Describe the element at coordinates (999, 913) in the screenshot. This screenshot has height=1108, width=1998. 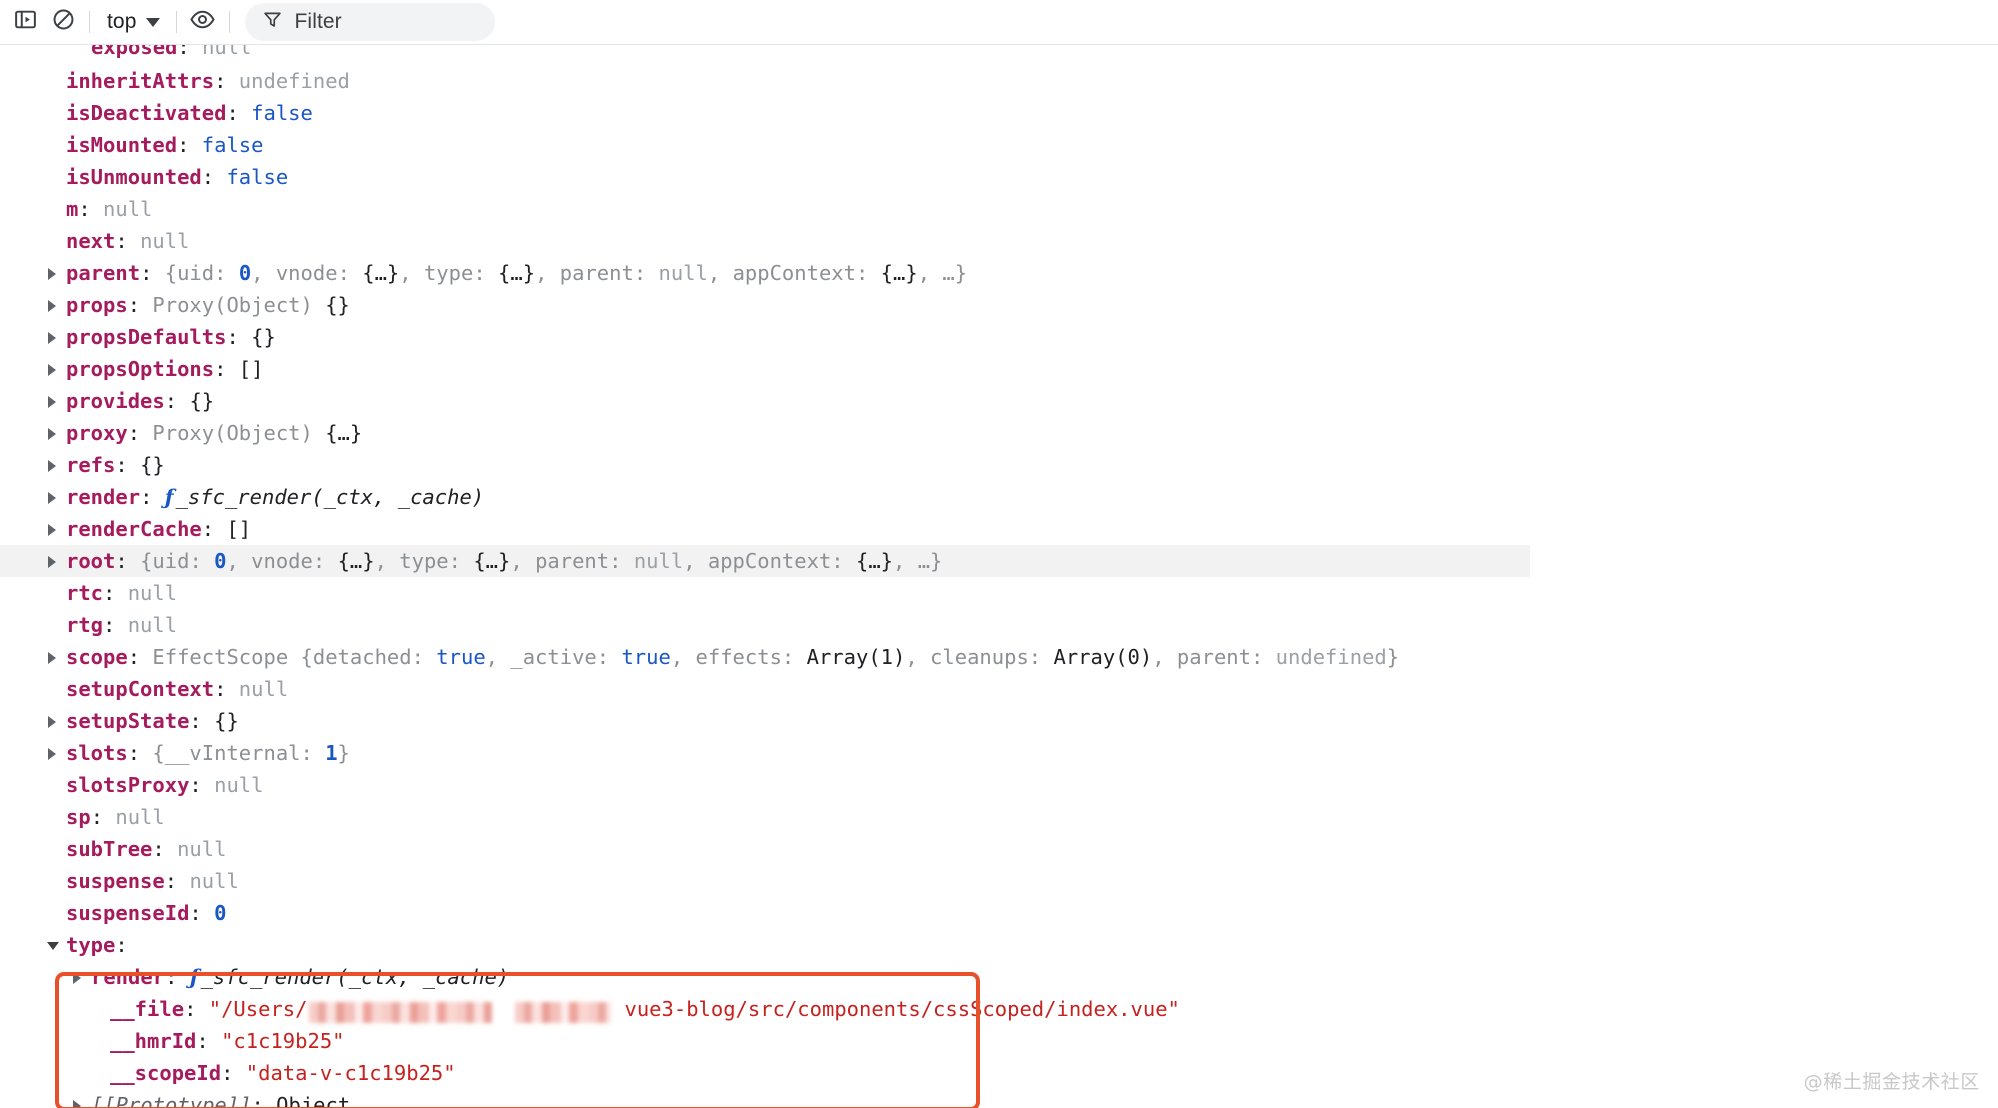
I see `object-property-row-suspenseId: suspenseId: 0` at that location.